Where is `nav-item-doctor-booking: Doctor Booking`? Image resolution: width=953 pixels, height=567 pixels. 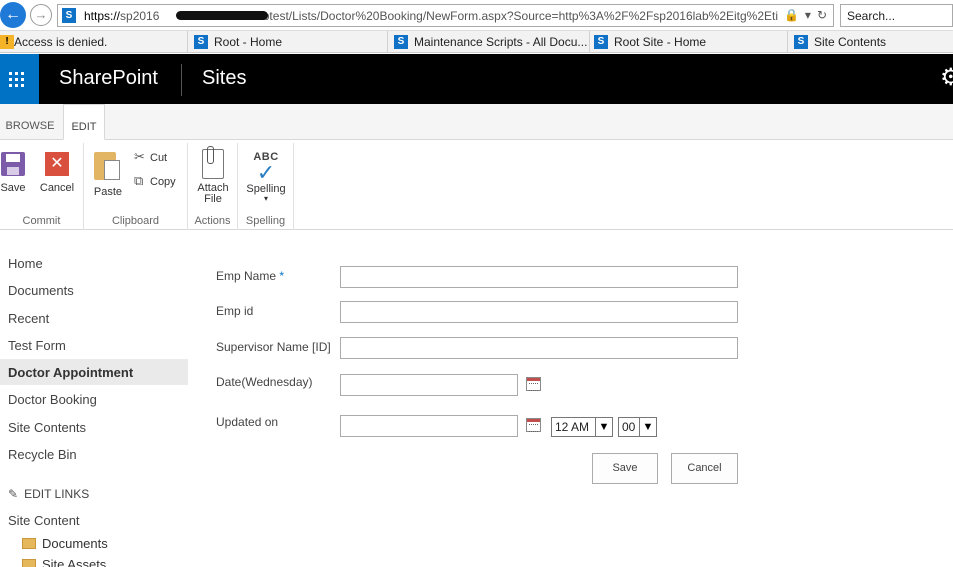 nav-item-doctor-booking: Doctor Booking is located at coordinates (94, 399).